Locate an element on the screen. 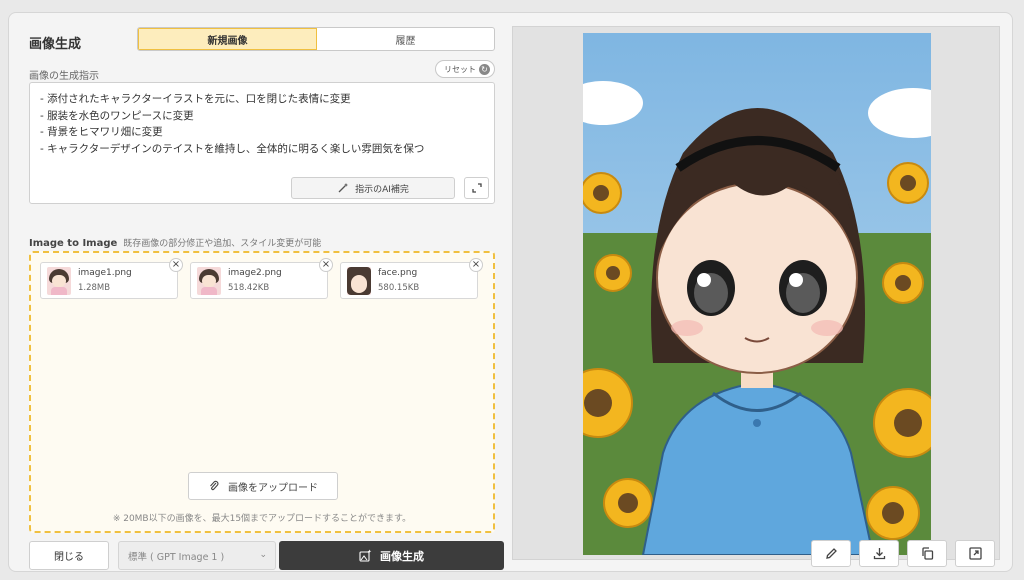 Image resolution: width=1024 pixels, height=580 pixels. tab-history: 履歴 is located at coordinates (405, 39).